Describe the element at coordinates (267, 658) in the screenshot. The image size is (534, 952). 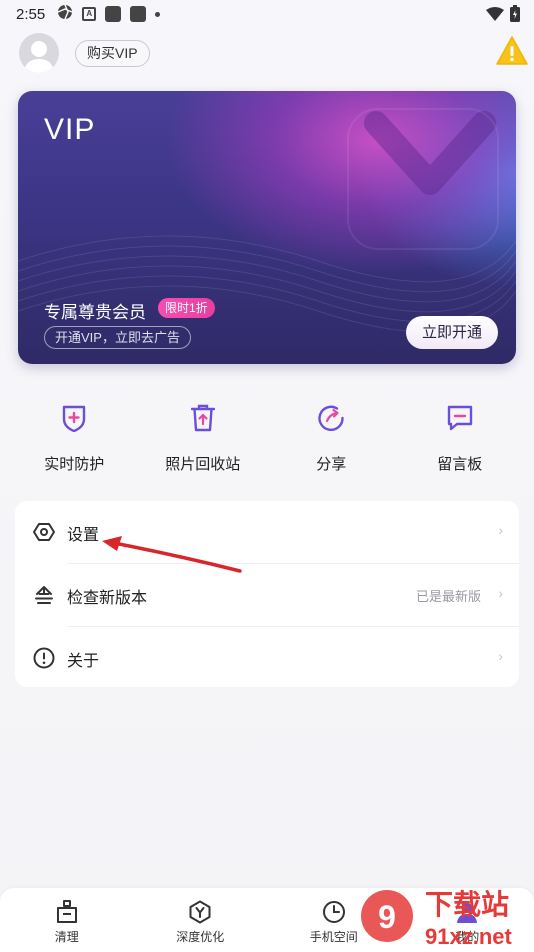
I see `list-item-about: 关于 ›` at that location.